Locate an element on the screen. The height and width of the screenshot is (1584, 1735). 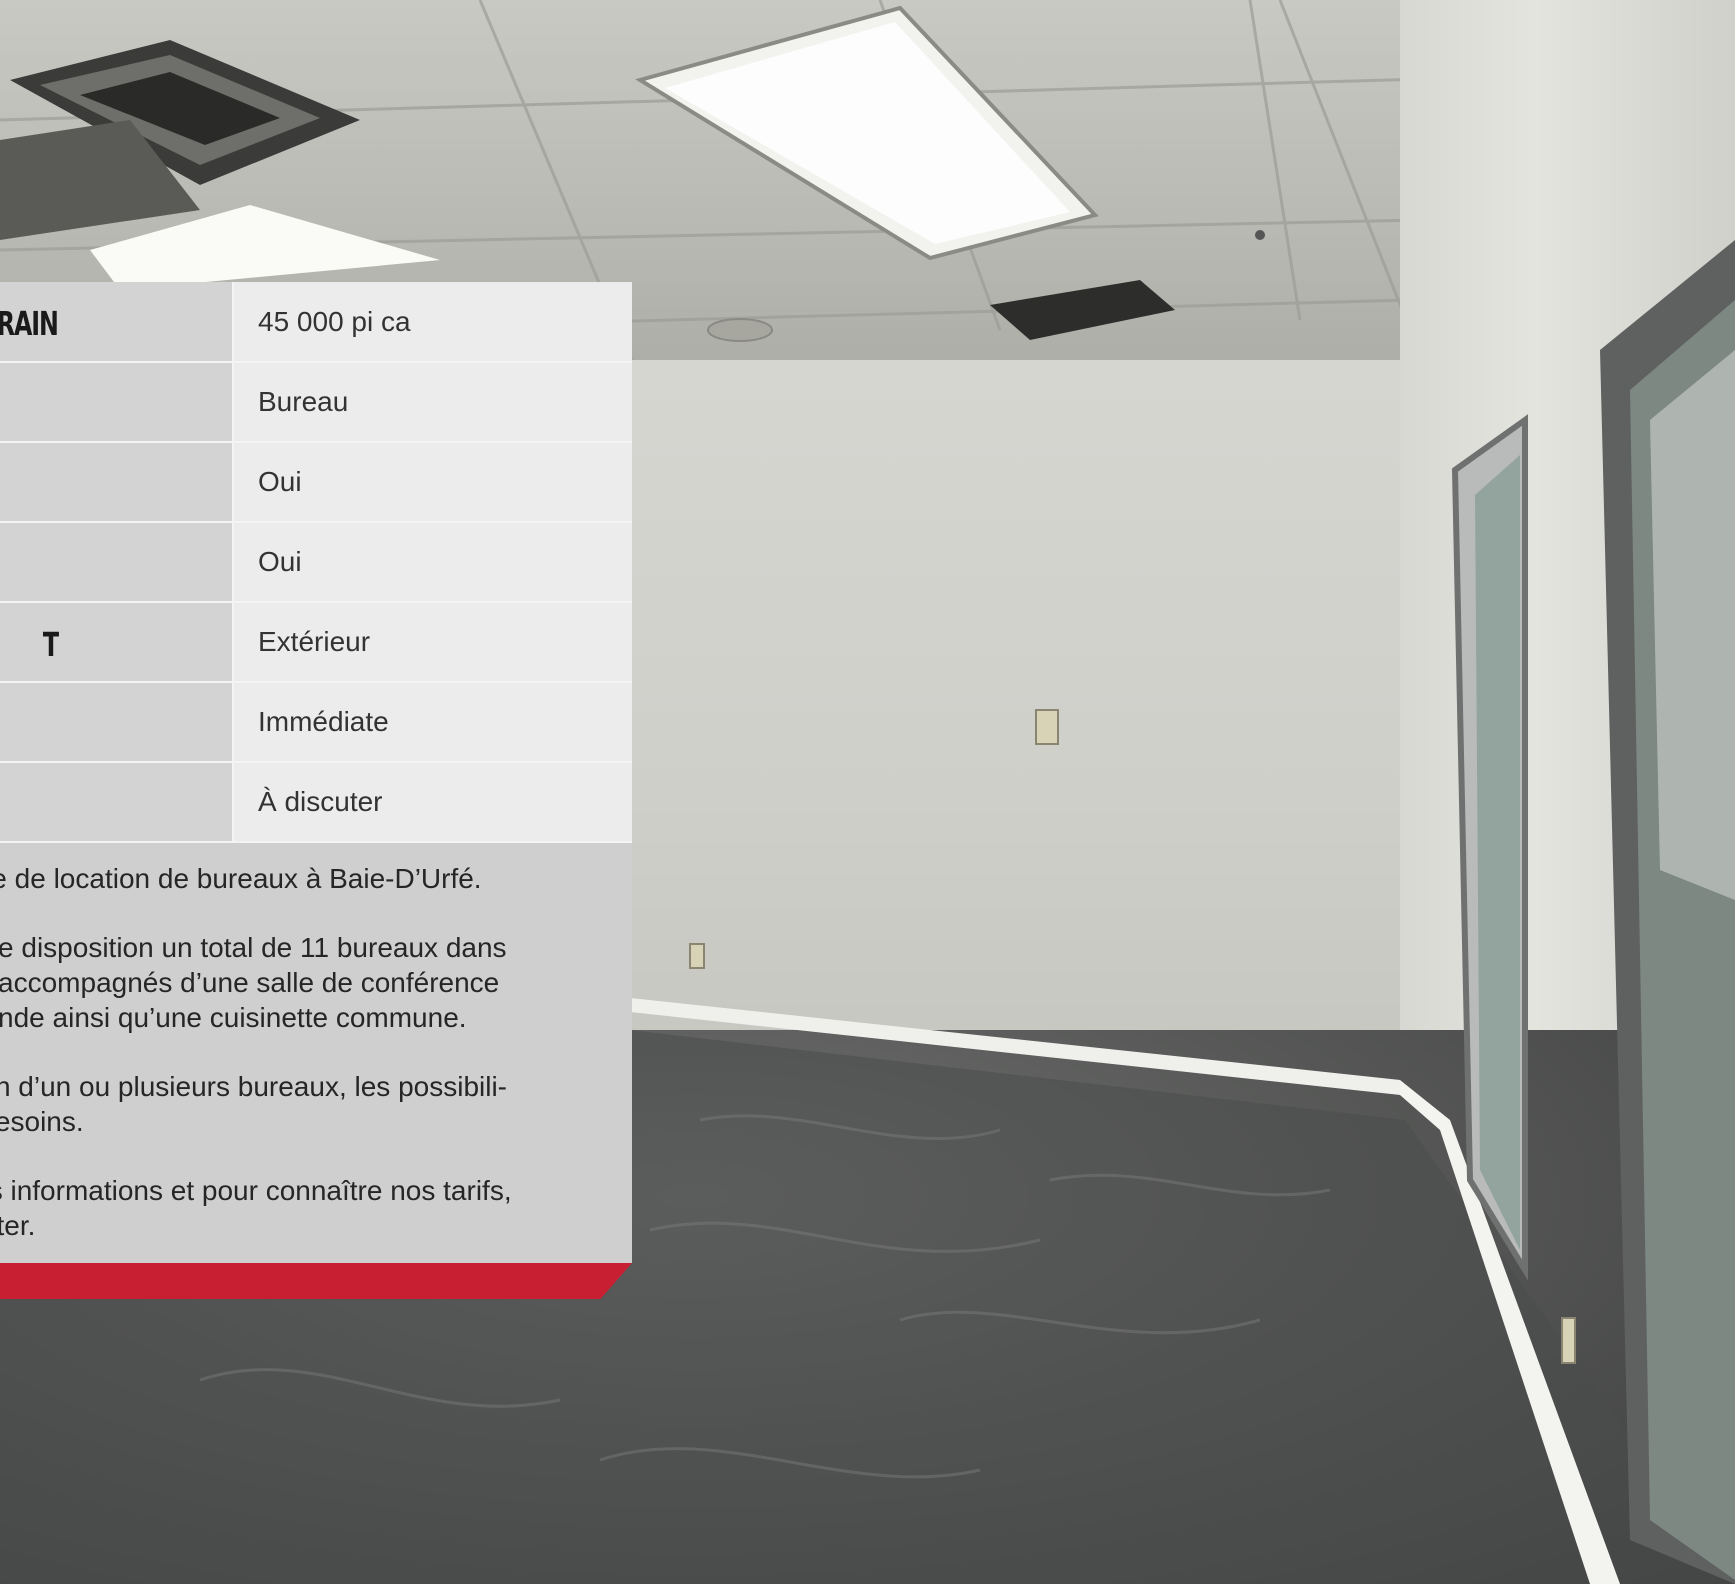
spec-value: Bureau is located at coordinates (432, 402).